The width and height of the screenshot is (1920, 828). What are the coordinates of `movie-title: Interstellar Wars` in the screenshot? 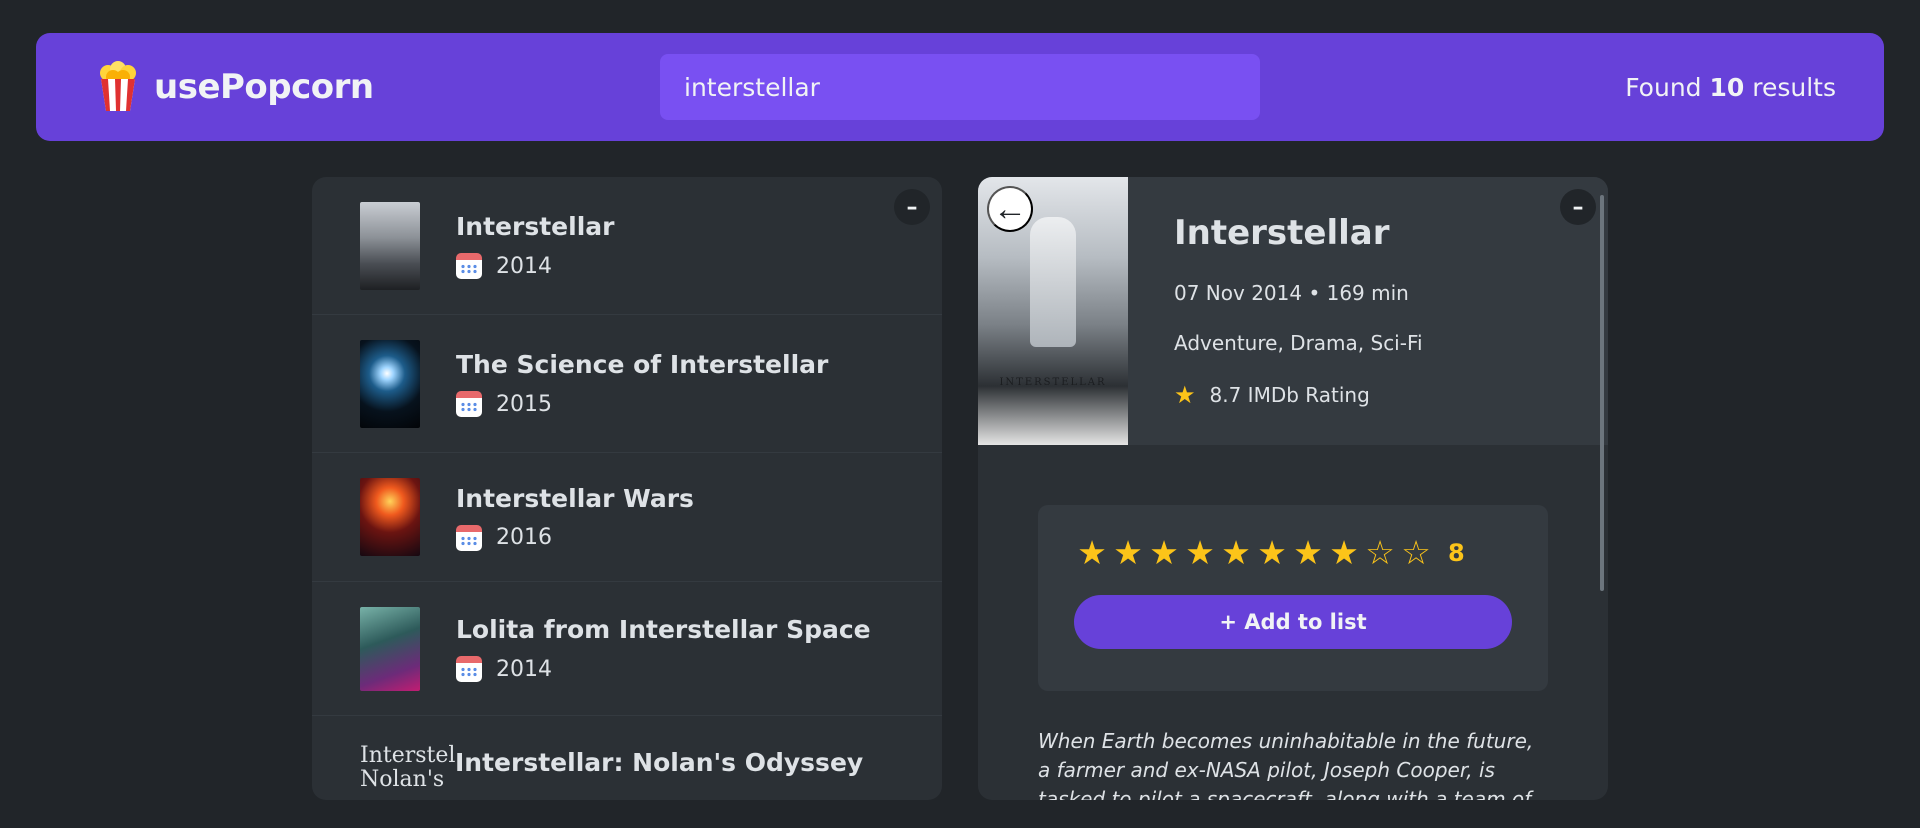 It's located at (575, 498).